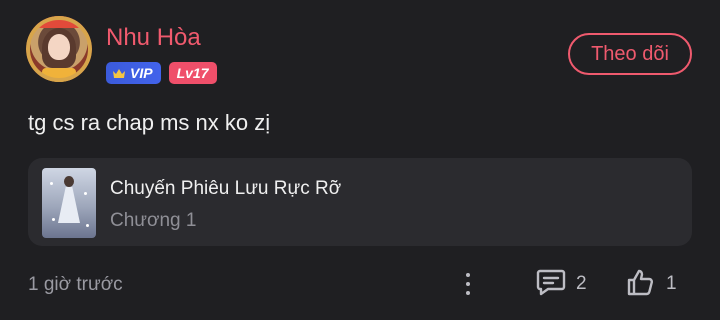 Image resolution: width=720 pixels, height=320 pixels. Describe the element at coordinates (192, 73) in the screenshot. I see `level-badge: Lv17` at that location.